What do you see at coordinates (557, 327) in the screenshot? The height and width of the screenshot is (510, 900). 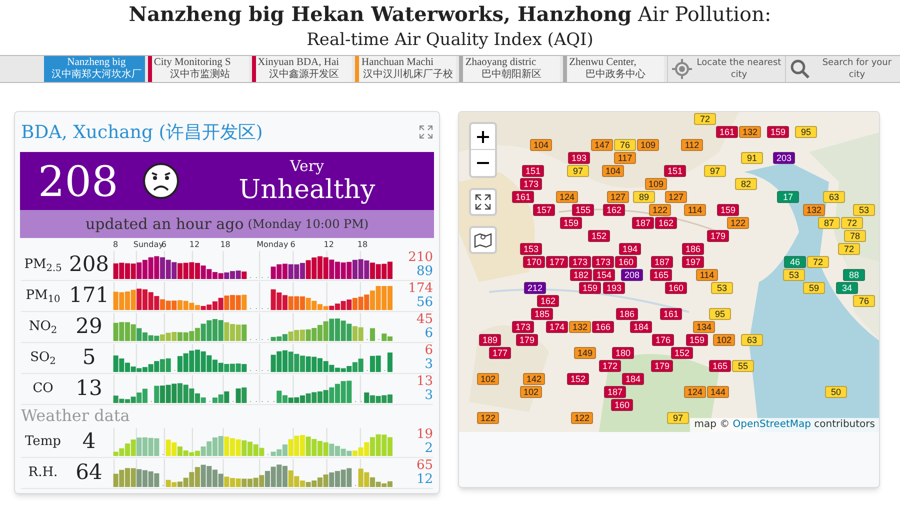 I see `aqi-marker: 174` at bounding box center [557, 327].